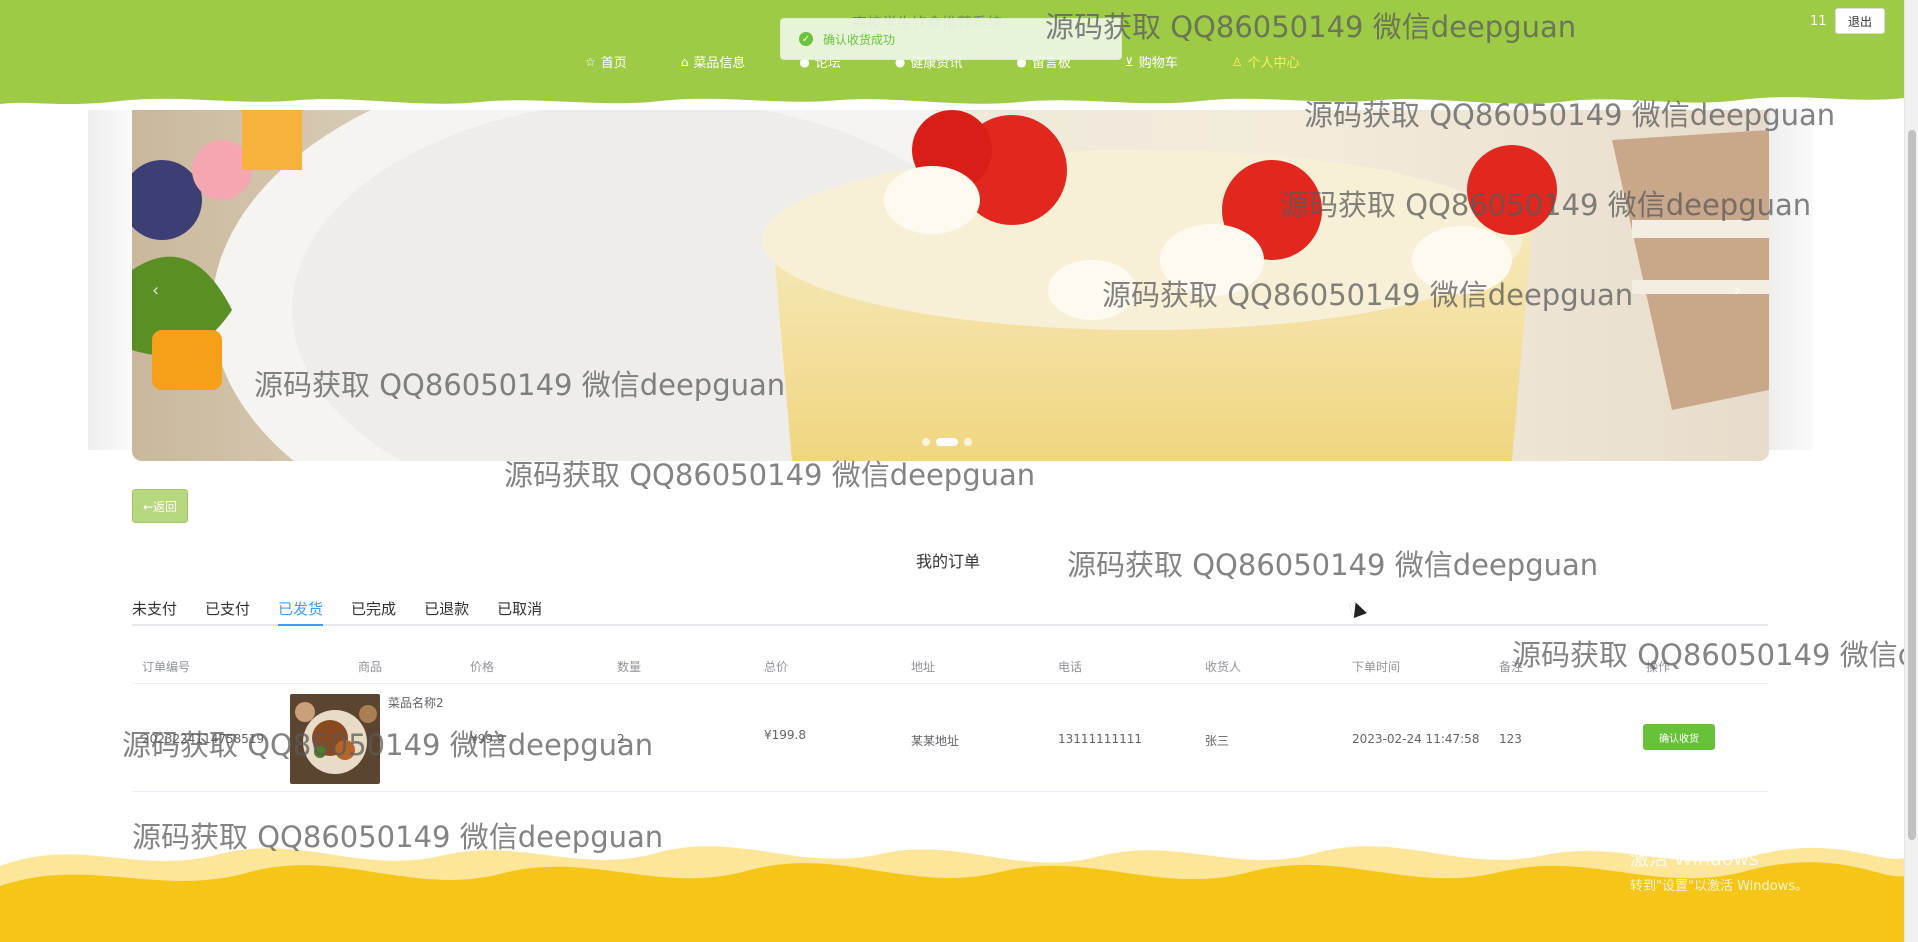 The height and width of the screenshot is (942, 1918). I want to click on col-order-no: 订单编号, so click(166, 667).